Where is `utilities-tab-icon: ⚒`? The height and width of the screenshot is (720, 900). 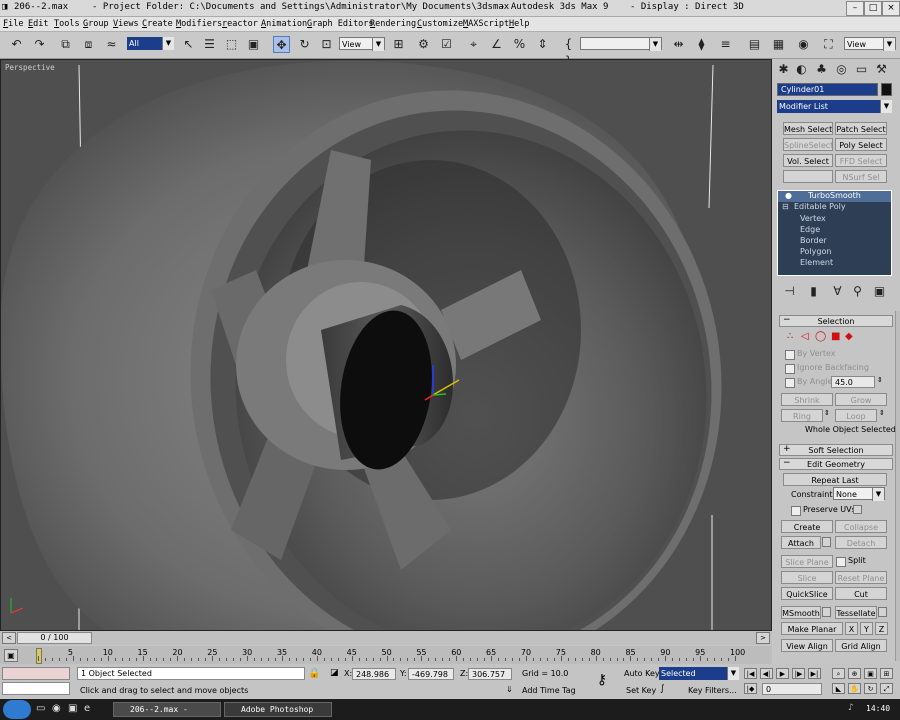
utilities-tab-icon: ⚒ is located at coordinates (881, 69).